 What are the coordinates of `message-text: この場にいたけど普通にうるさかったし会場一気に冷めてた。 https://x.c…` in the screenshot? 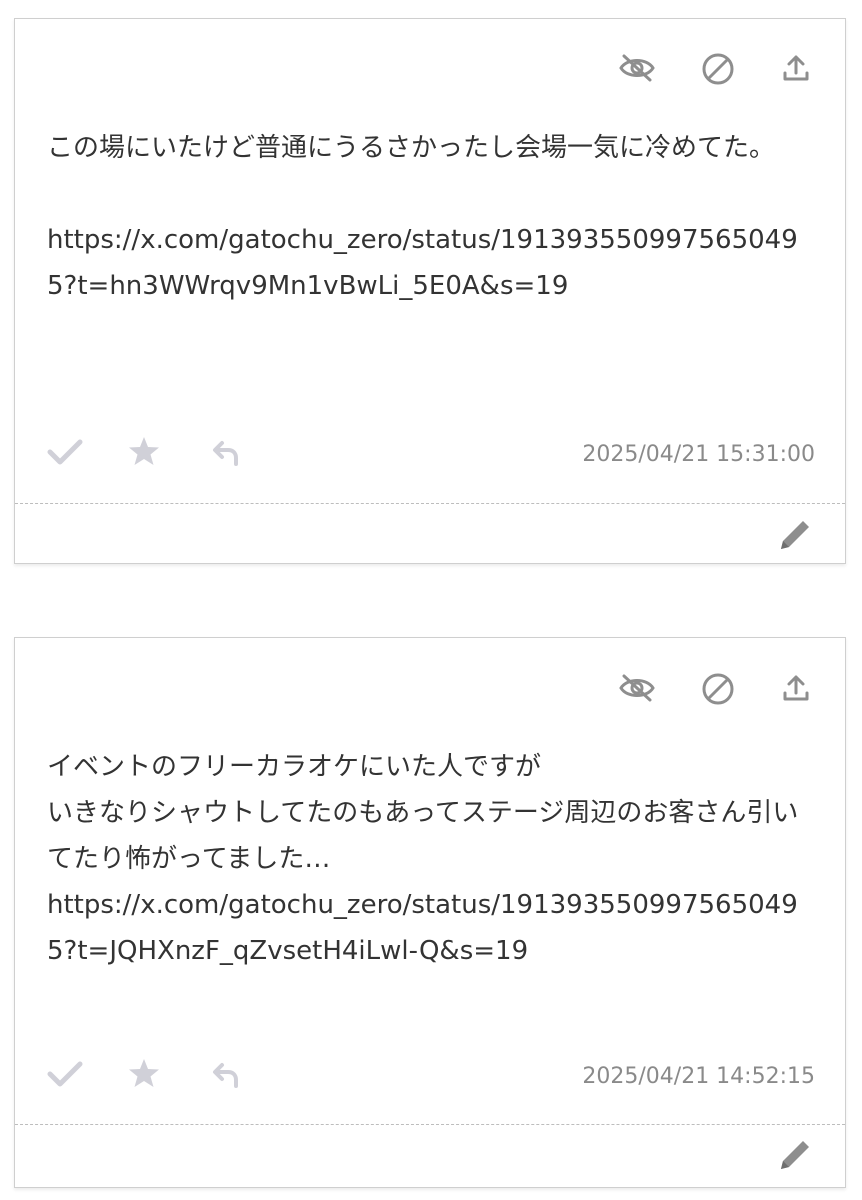 It's located at (422, 217).